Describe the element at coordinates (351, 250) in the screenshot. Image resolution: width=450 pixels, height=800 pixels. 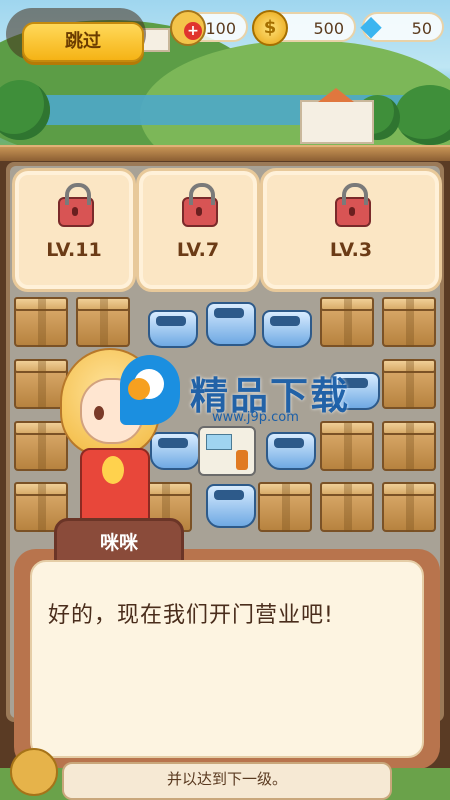
I see `slot-level-label: LV.3` at that location.